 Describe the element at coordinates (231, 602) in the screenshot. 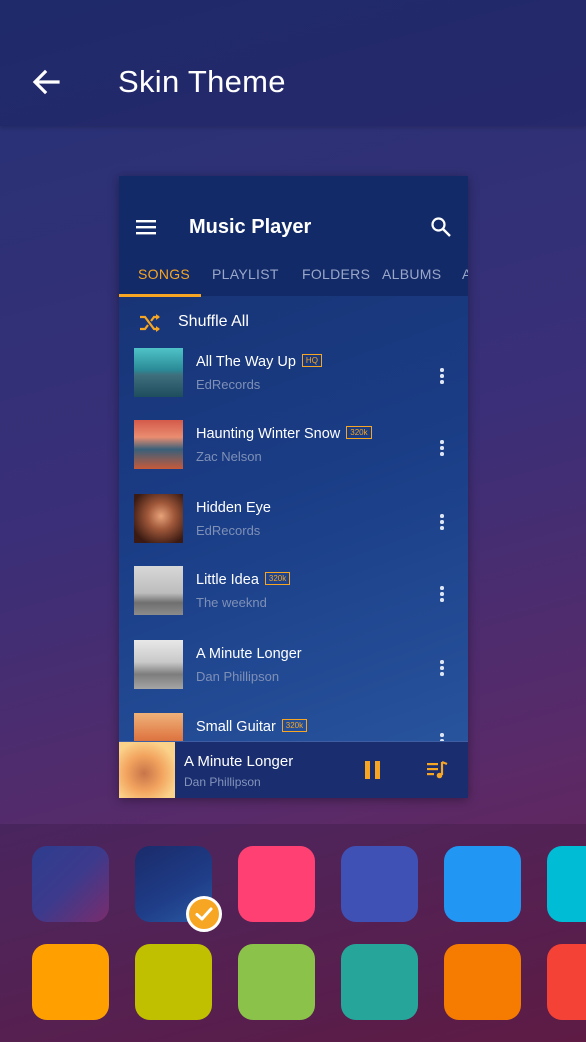

I see `song-artist: The weeknd` at that location.